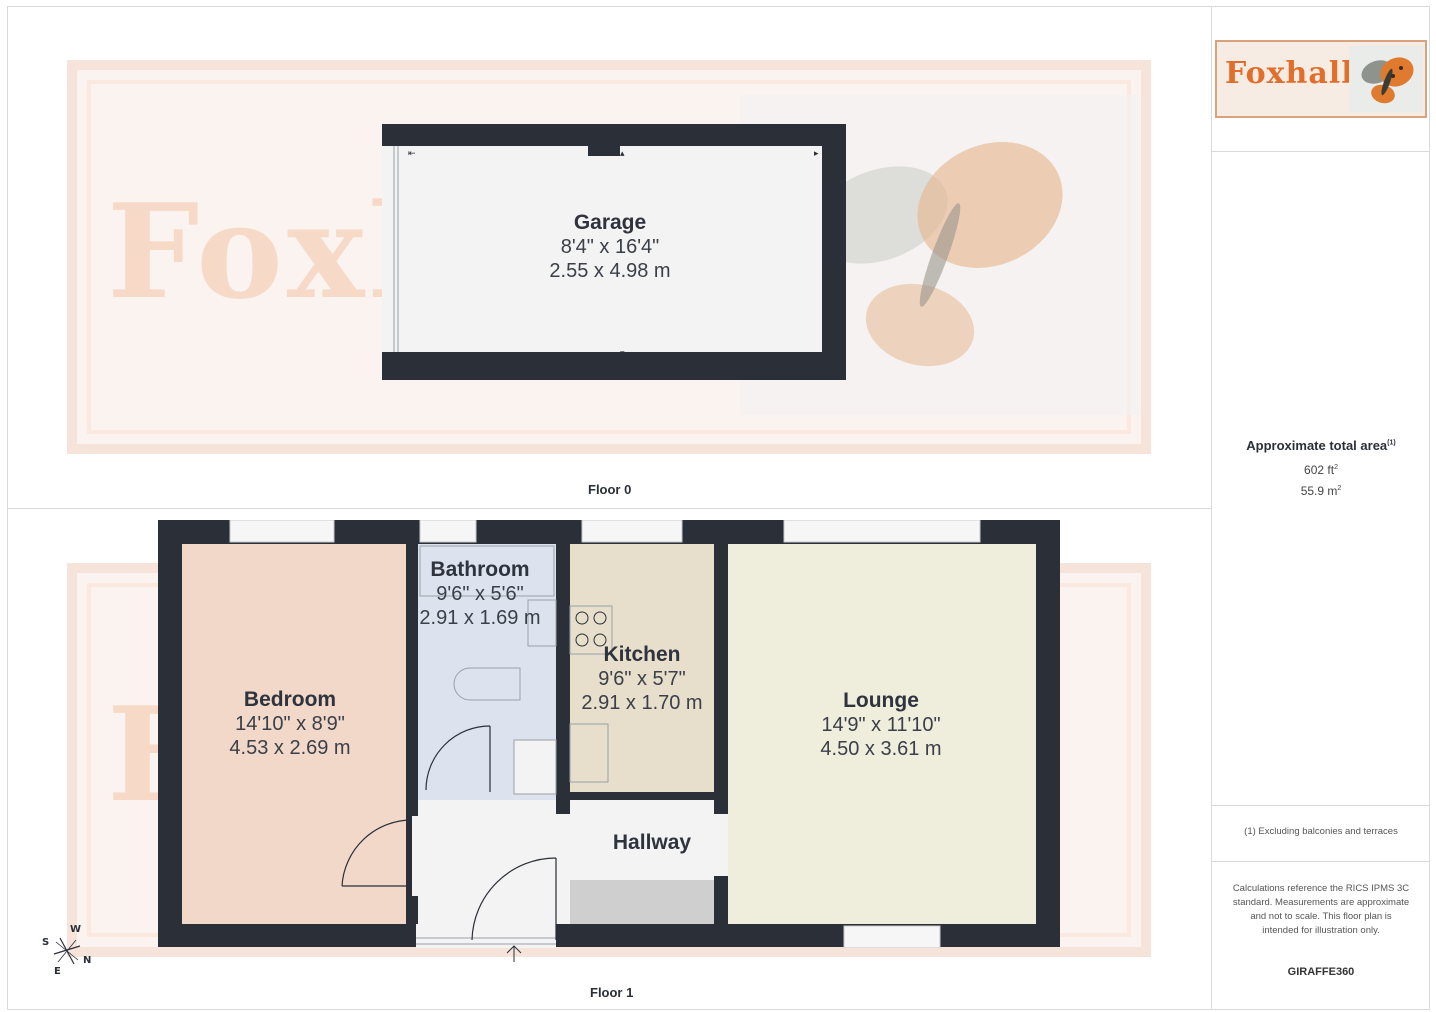 Image resolution: width=1436 pixels, height=1012 pixels. I want to click on room-dim-metric: 2.91 x 1.70 m, so click(642, 703).